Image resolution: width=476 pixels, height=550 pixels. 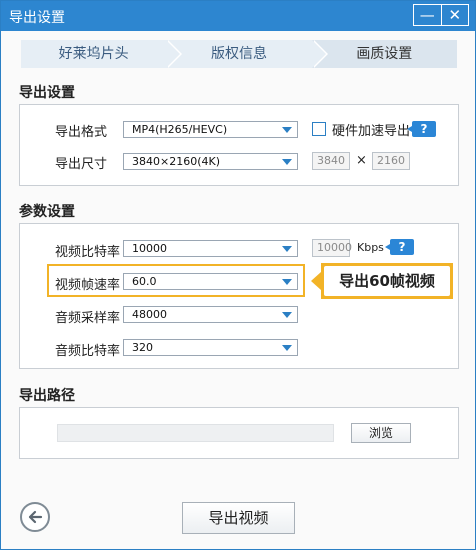 I want to click on callout-arrow, so click(x=316, y=281).